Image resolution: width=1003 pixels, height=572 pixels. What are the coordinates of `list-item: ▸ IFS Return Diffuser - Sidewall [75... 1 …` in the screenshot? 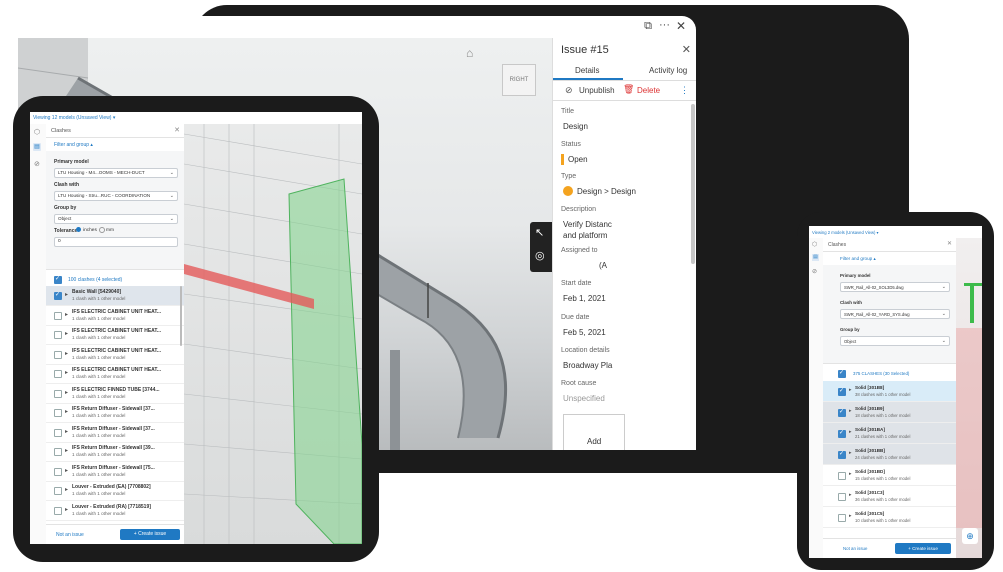 It's located at (115, 472).